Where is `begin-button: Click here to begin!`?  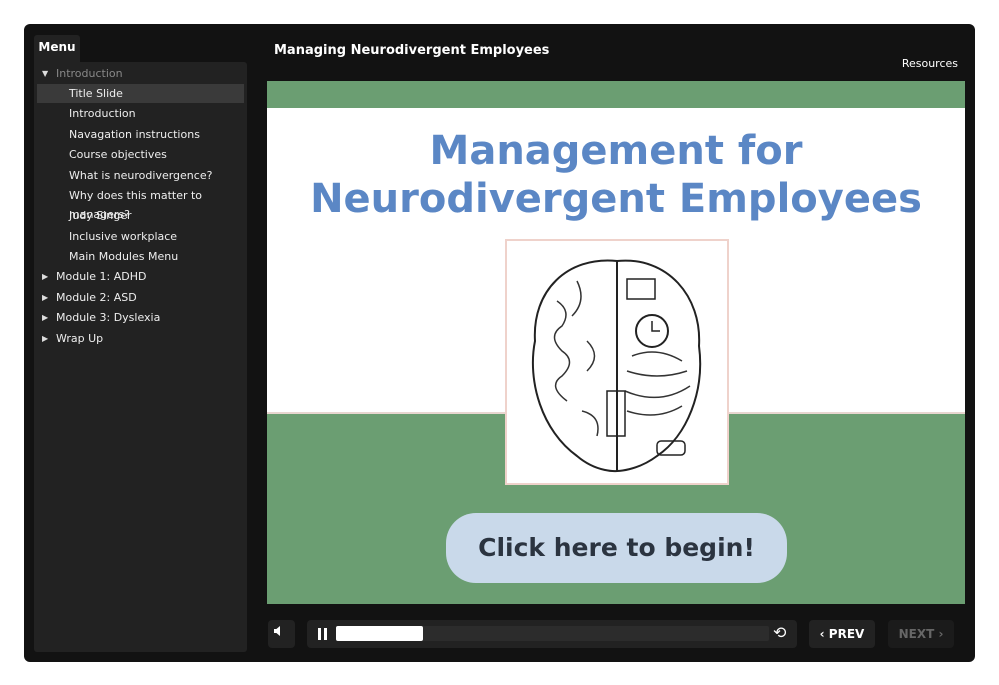
begin-button: Click here to begin! is located at coordinates (616, 548).